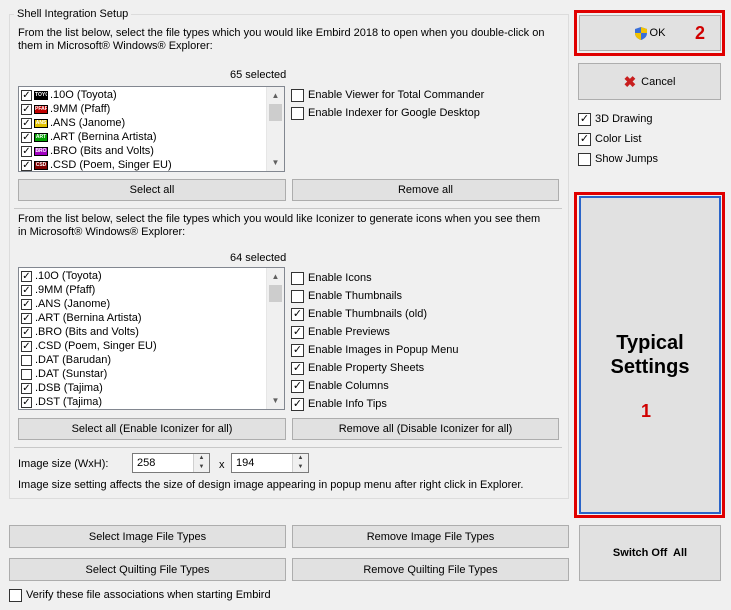 This screenshot has height=610, width=731. What do you see at coordinates (151, 346) in the screenshot?
I see `iconizer-list-item: .CSD (Poem, Singer EU)` at bounding box center [151, 346].